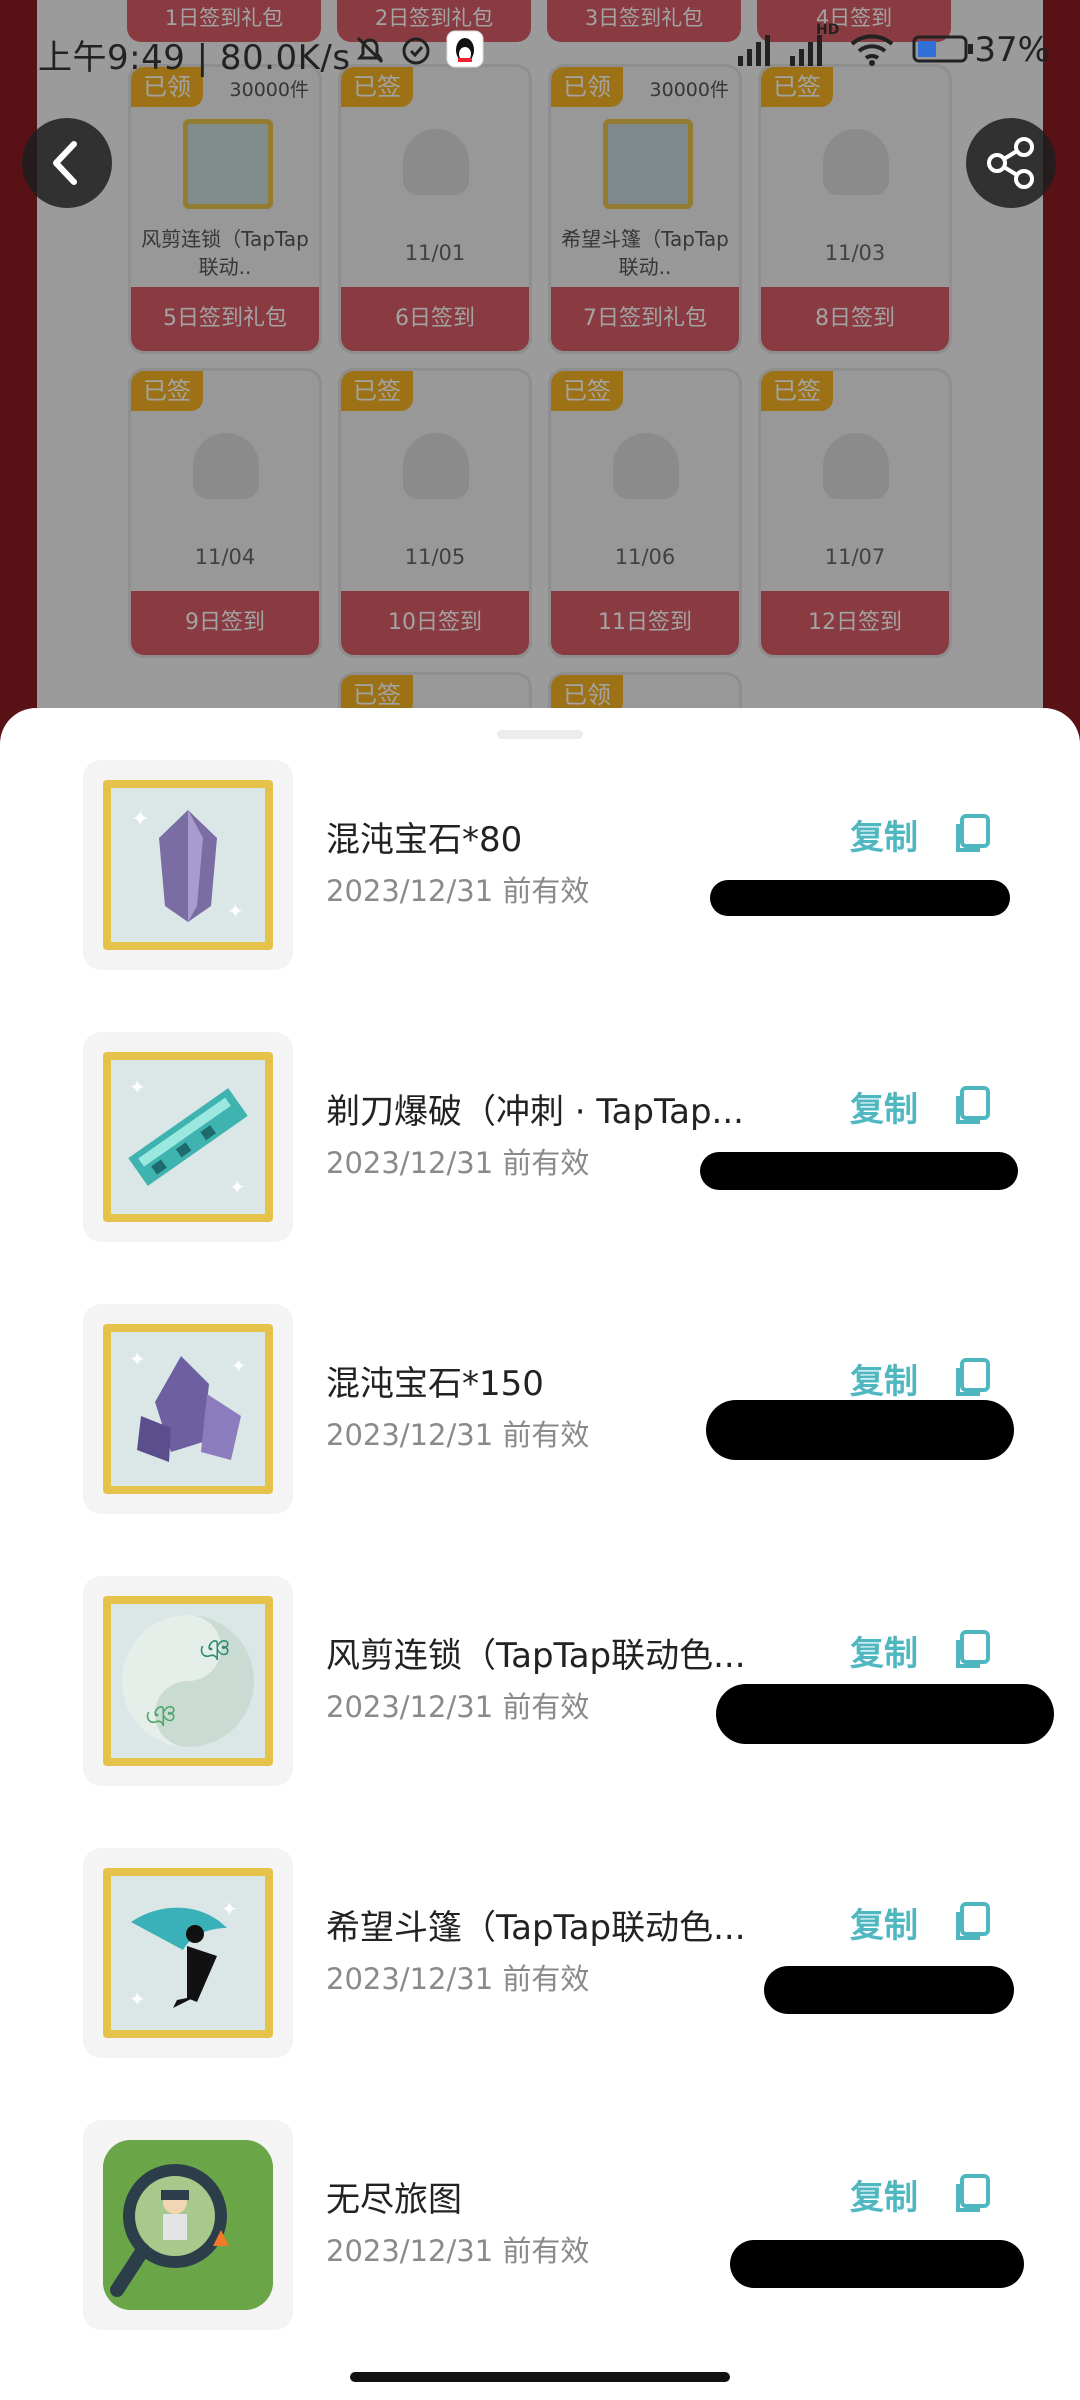  Describe the element at coordinates (944, 53) in the screenshot. I see `battery-icon` at that location.